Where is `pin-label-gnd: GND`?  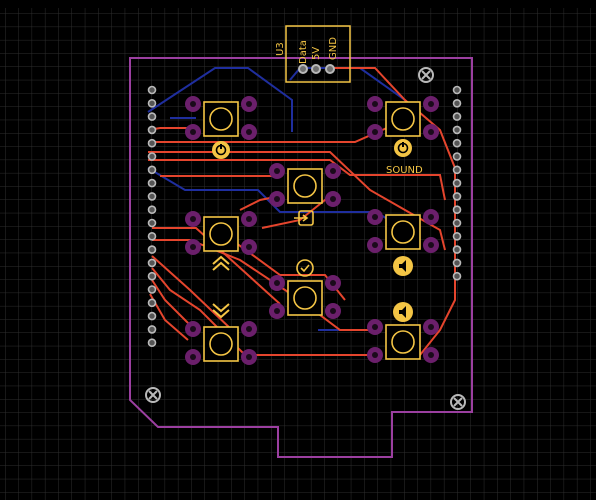
pin-label-gnd: GND is located at coordinates (333, 48).